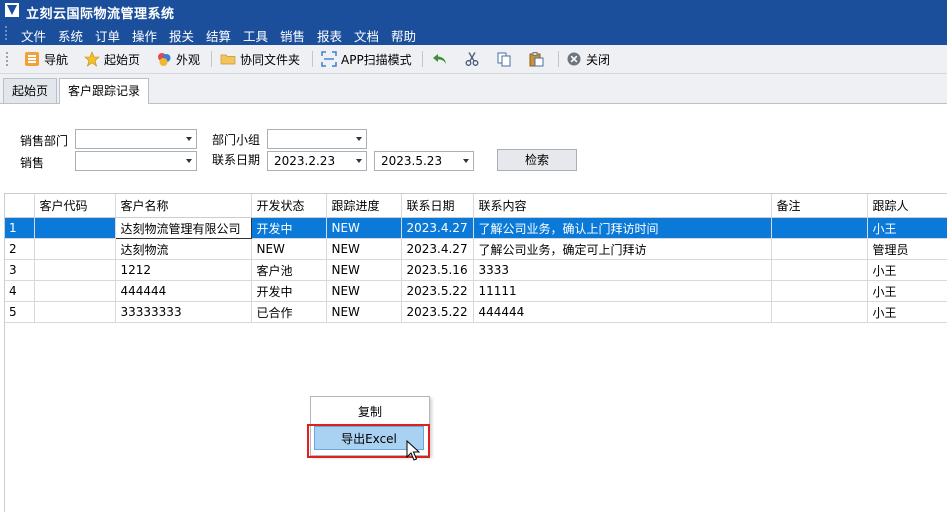 Image resolution: width=947 pixels, height=512 pixels. I want to click on app-scan-button: APP扫描模式, so click(366, 59).